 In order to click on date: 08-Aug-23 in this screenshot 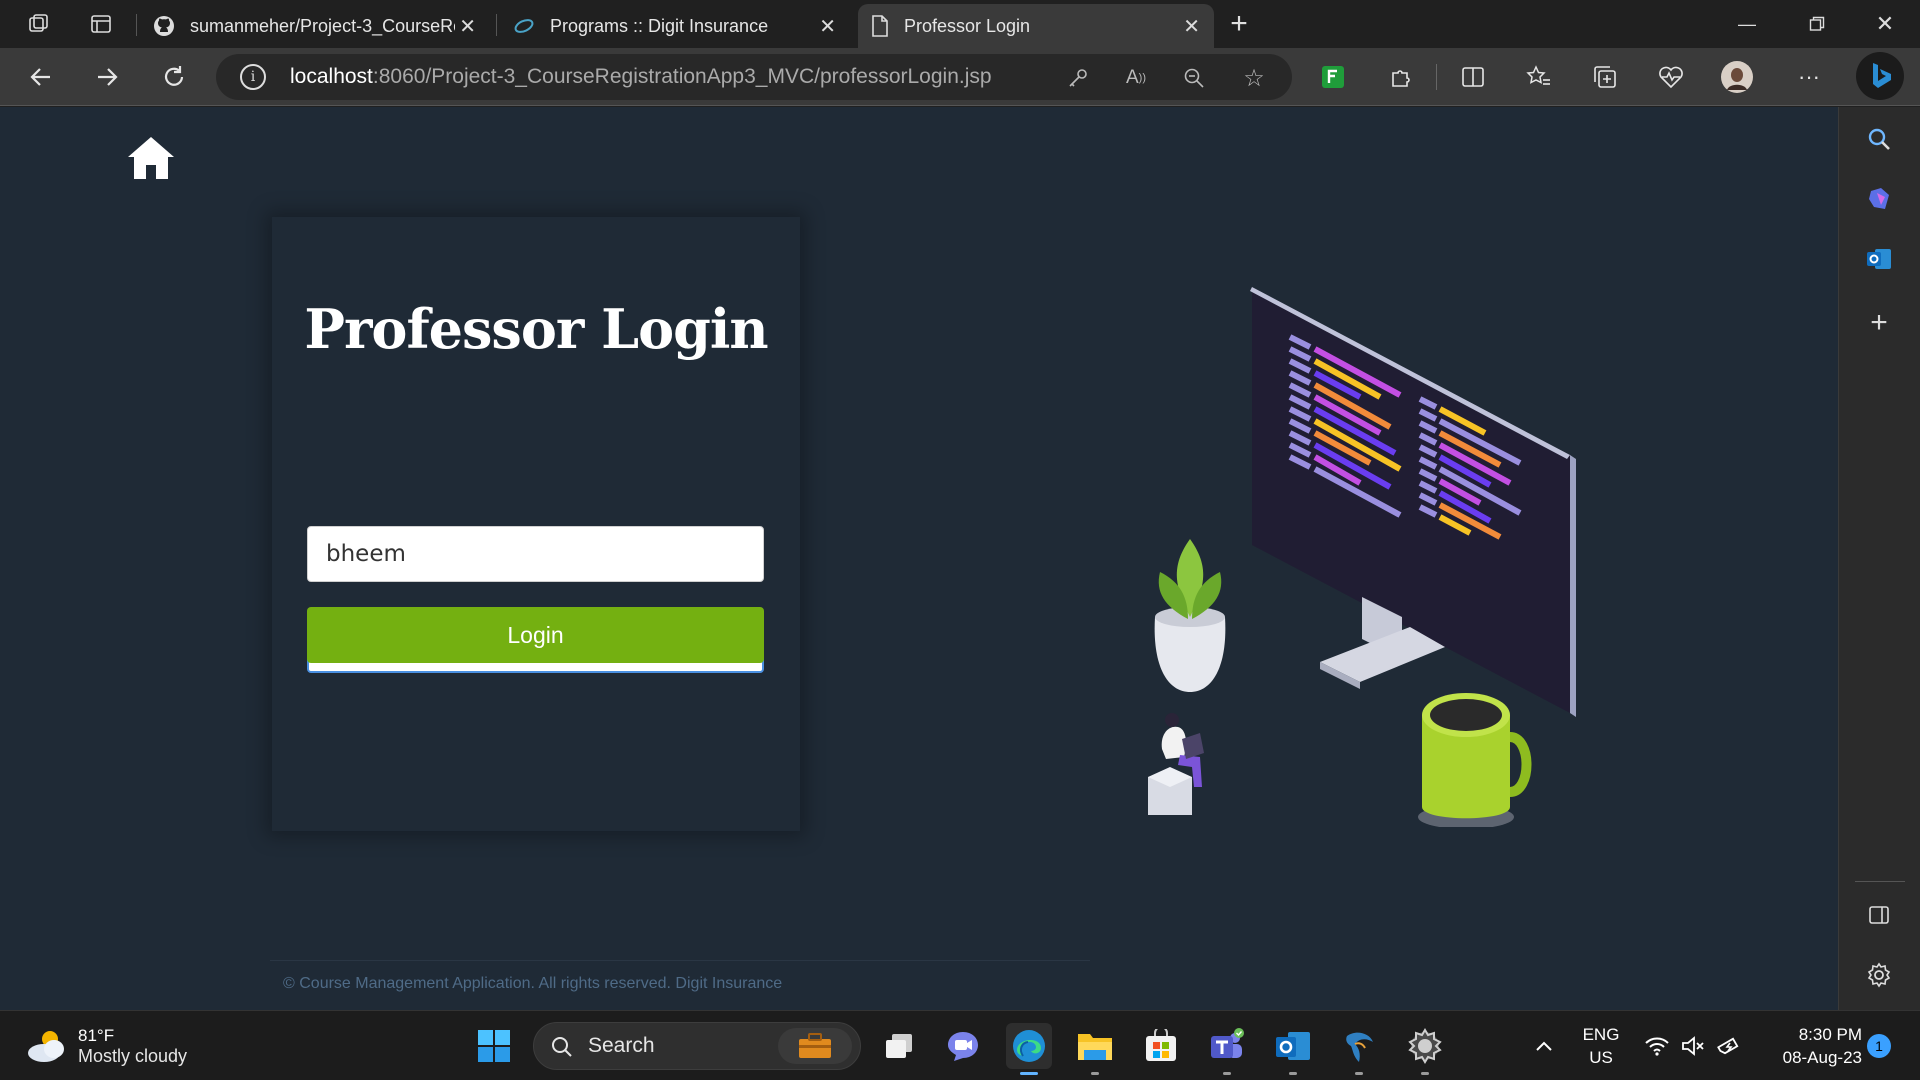, I will do `click(1822, 1057)`.